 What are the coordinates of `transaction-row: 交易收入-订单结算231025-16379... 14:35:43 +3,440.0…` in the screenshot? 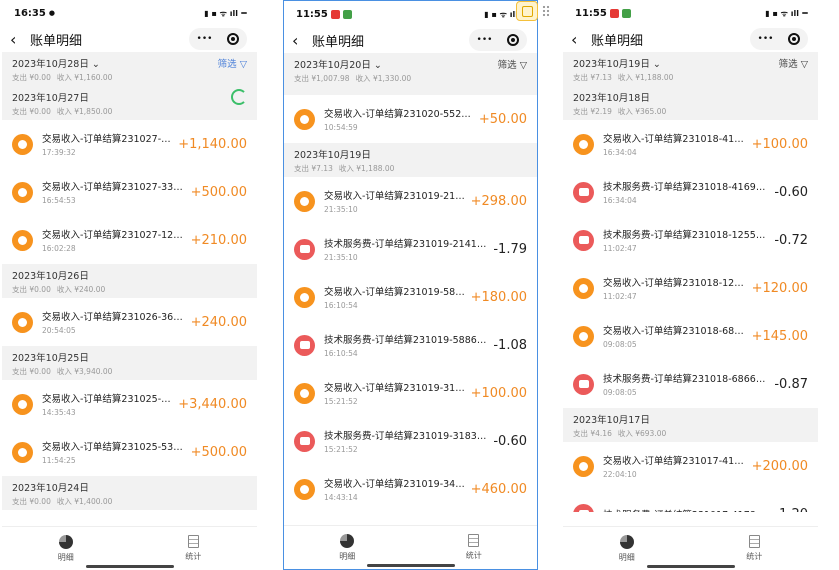 It's located at (129, 404).